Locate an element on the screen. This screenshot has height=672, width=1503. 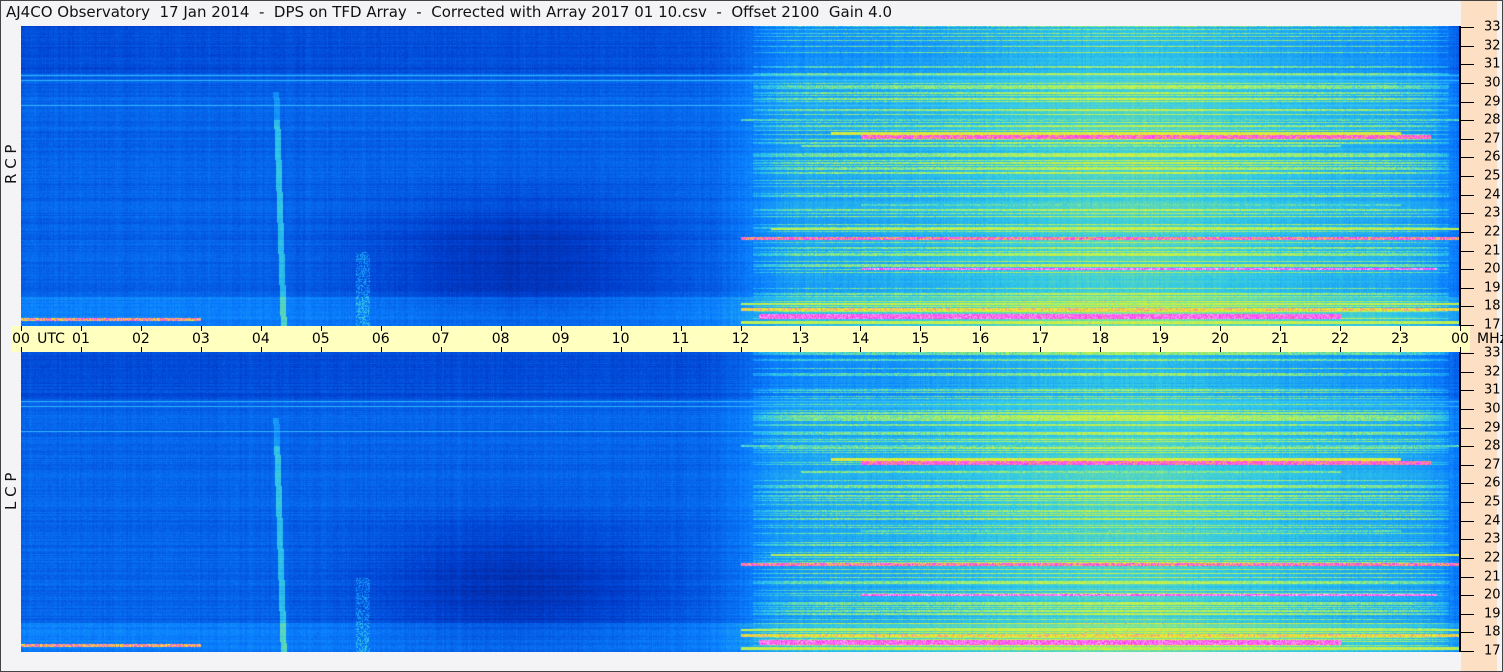
time-tick-label: 12 is located at coordinates (740, 339).